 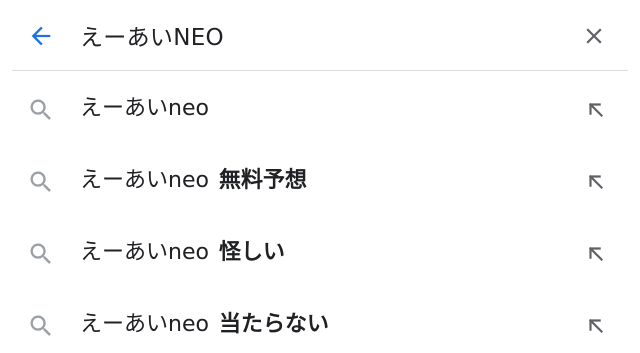 I want to click on arrow-left-icon, so click(x=41, y=36).